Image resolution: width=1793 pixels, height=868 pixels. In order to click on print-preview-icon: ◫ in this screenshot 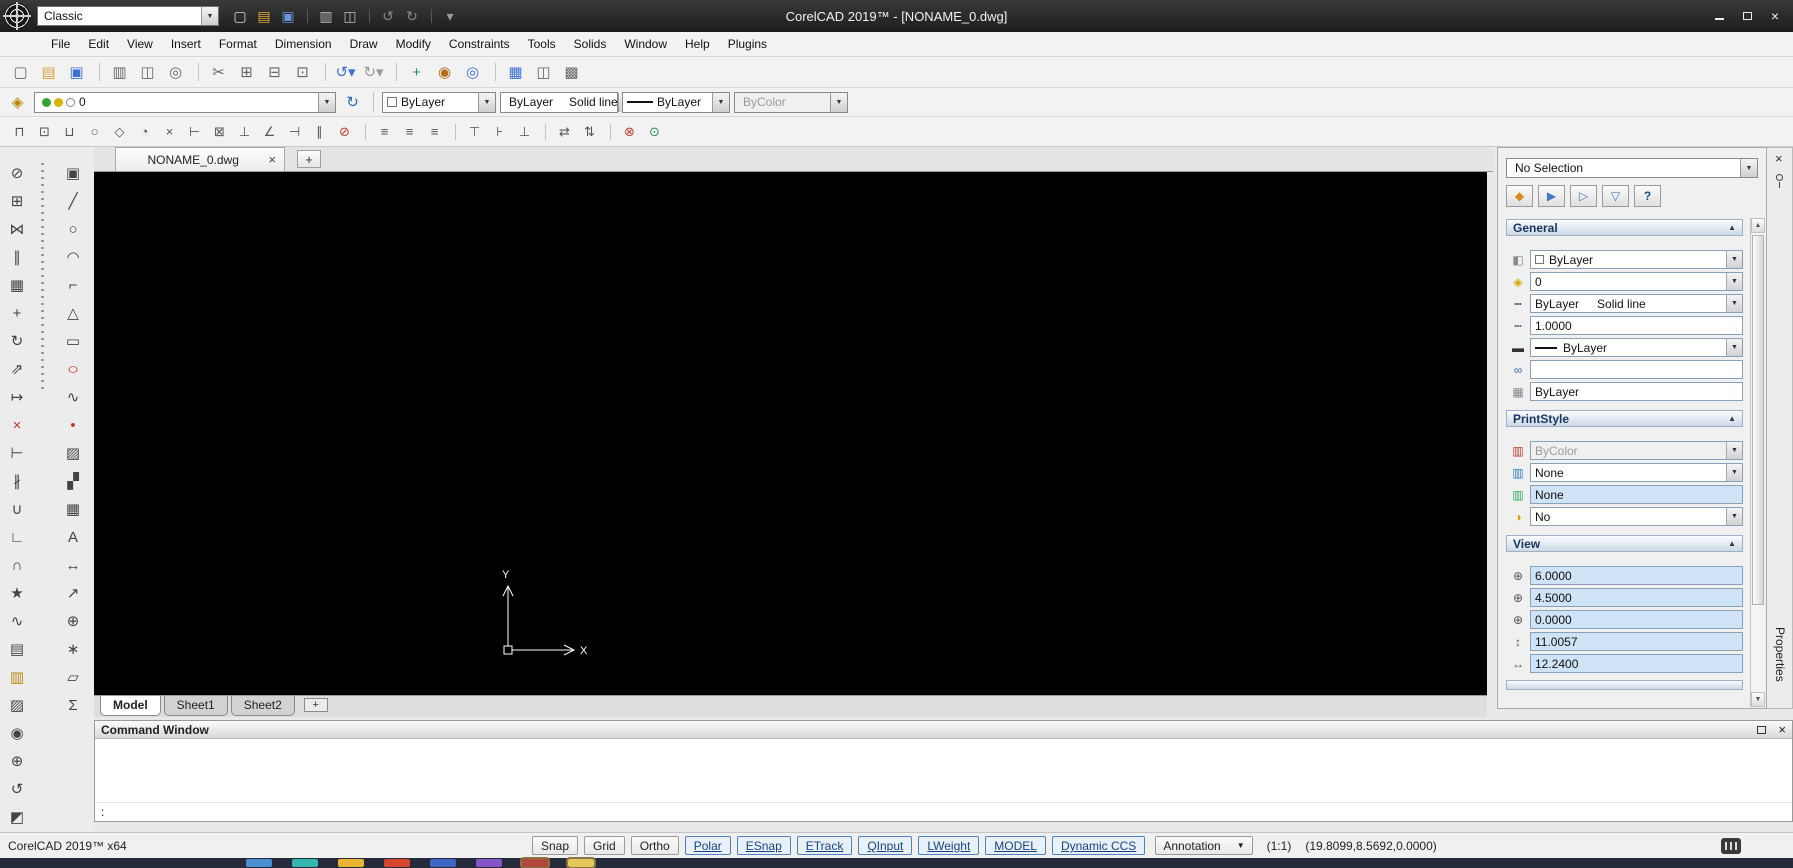, I will do `click(147, 72)`.